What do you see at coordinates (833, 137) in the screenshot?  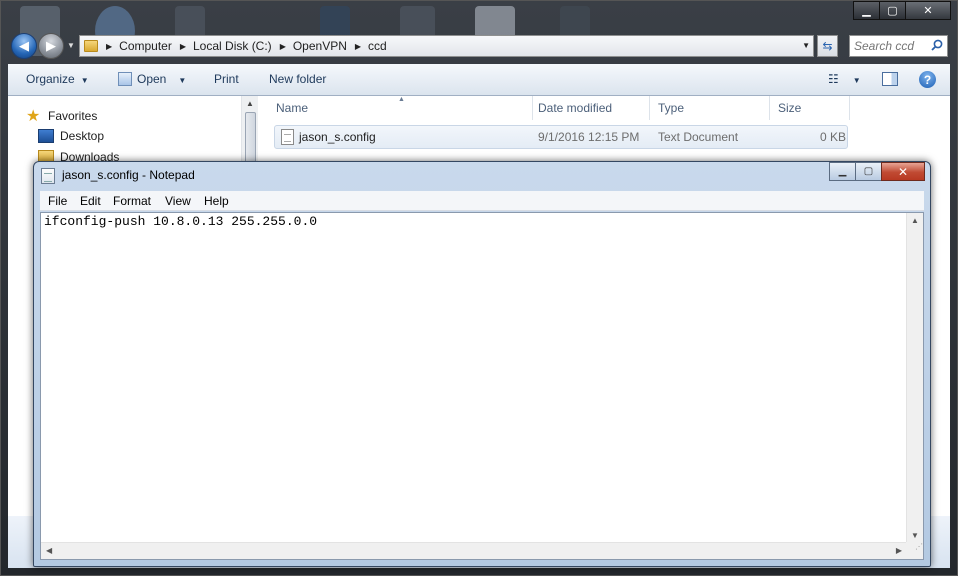 I see `file-size: 0 KB` at bounding box center [833, 137].